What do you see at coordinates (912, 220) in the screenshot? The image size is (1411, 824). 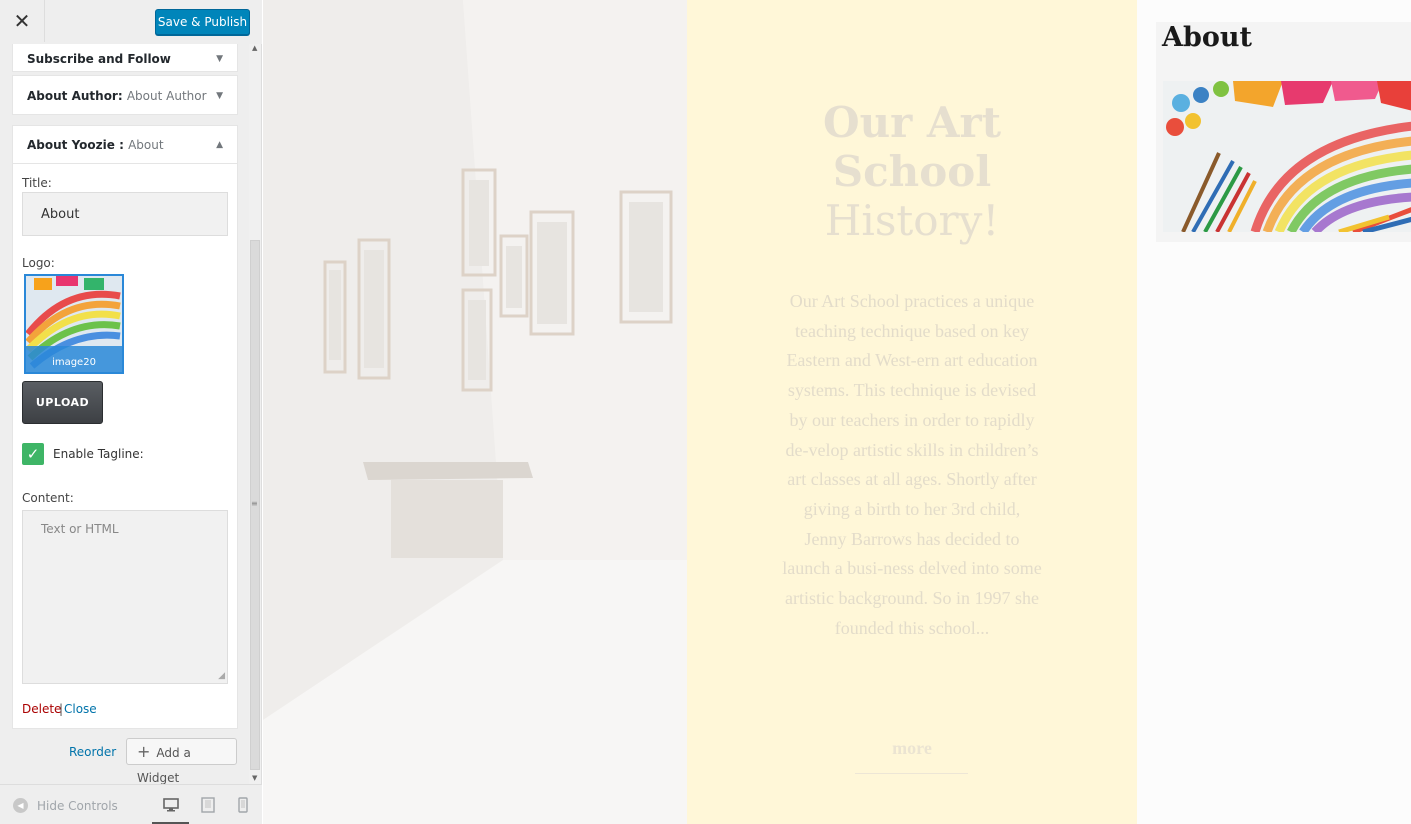 I see `hero-title-line: History!` at bounding box center [912, 220].